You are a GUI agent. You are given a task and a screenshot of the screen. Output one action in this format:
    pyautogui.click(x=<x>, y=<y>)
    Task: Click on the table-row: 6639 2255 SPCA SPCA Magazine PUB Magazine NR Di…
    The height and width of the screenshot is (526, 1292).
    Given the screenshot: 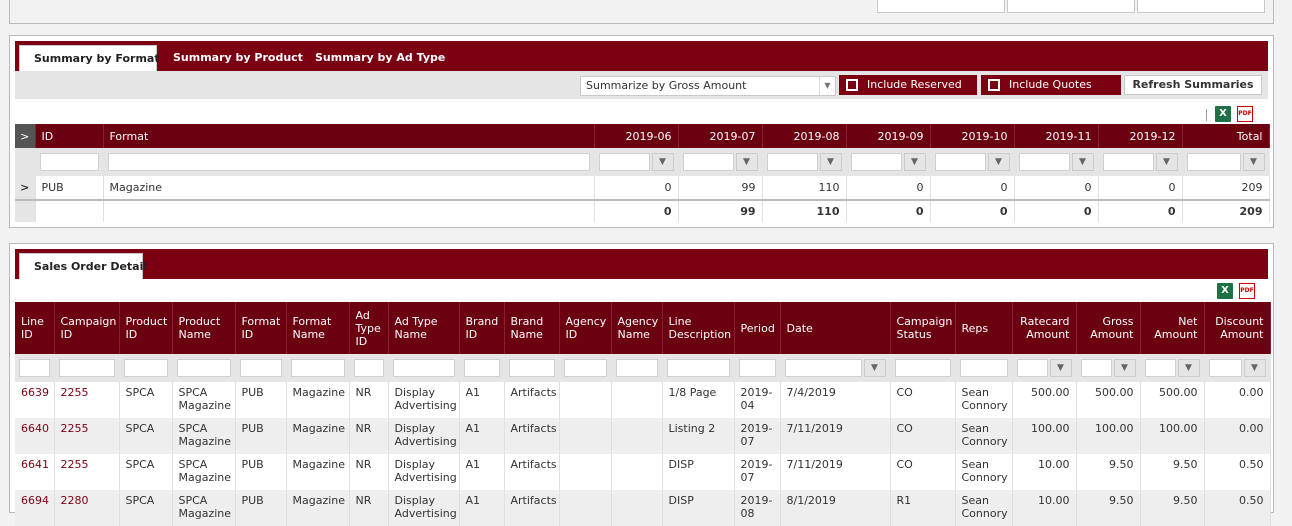 What is the action you would take?
    pyautogui.click(x=643, y=400)
    